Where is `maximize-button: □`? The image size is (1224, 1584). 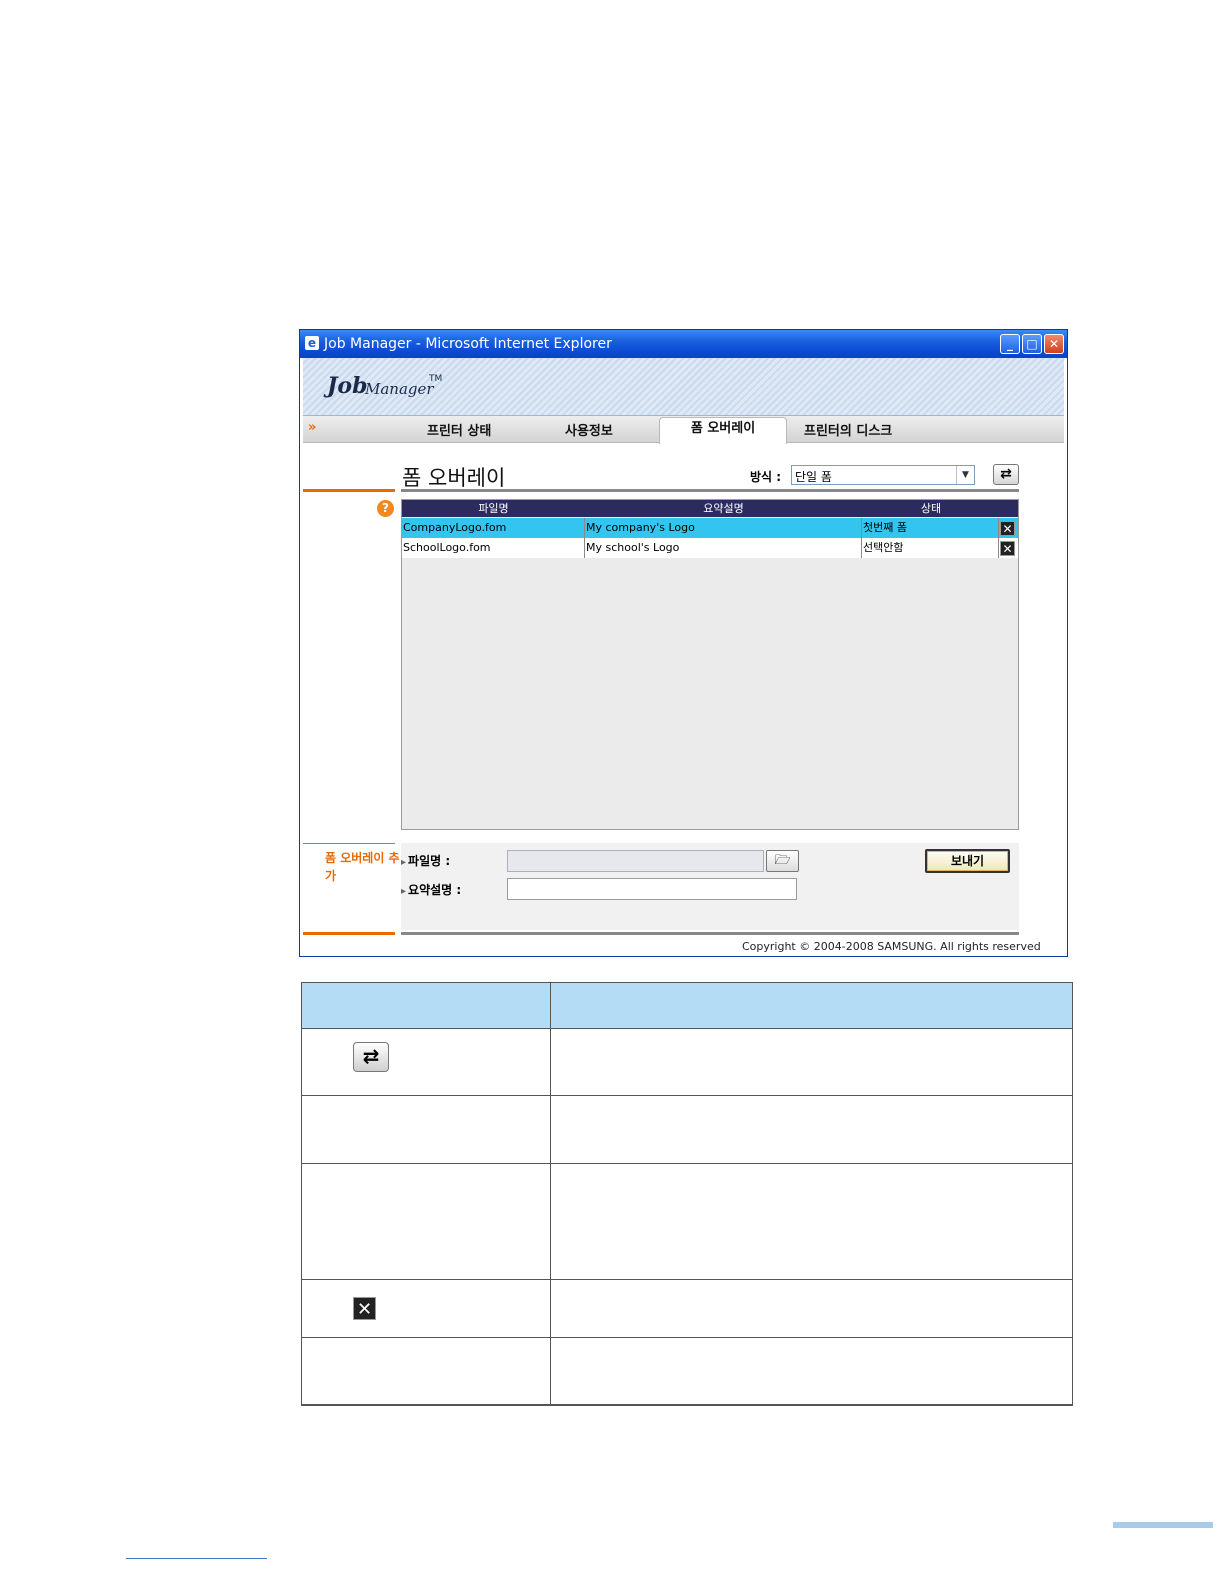
maximize-button: □ is located at coordinates (1032, 344).